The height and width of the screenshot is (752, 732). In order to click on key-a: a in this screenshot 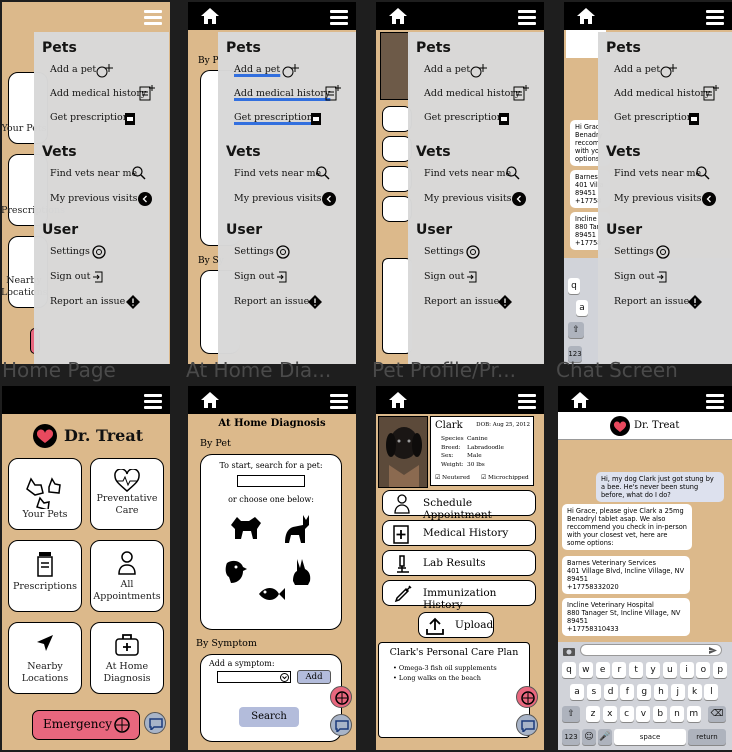, I will do `click(577, 692)`.